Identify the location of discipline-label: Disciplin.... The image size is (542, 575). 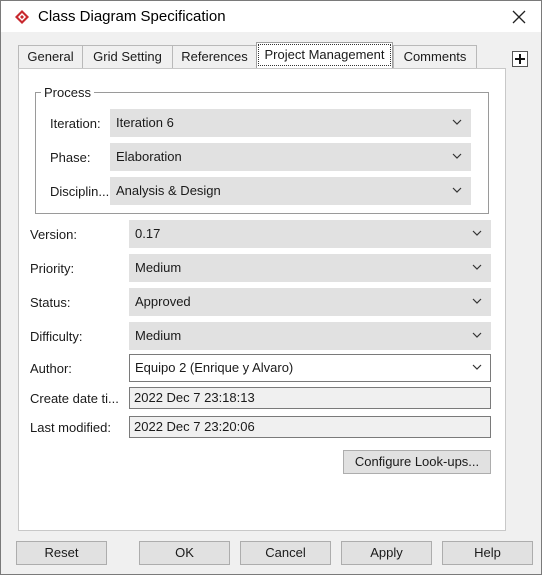
(80, 191).